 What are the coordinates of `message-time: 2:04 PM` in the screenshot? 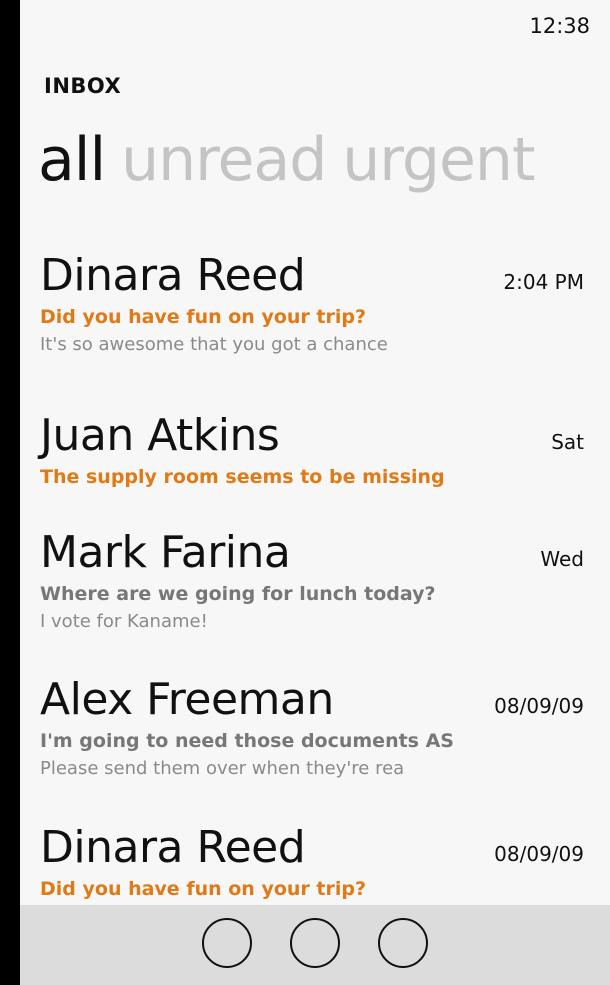 It's located at (543, 282).